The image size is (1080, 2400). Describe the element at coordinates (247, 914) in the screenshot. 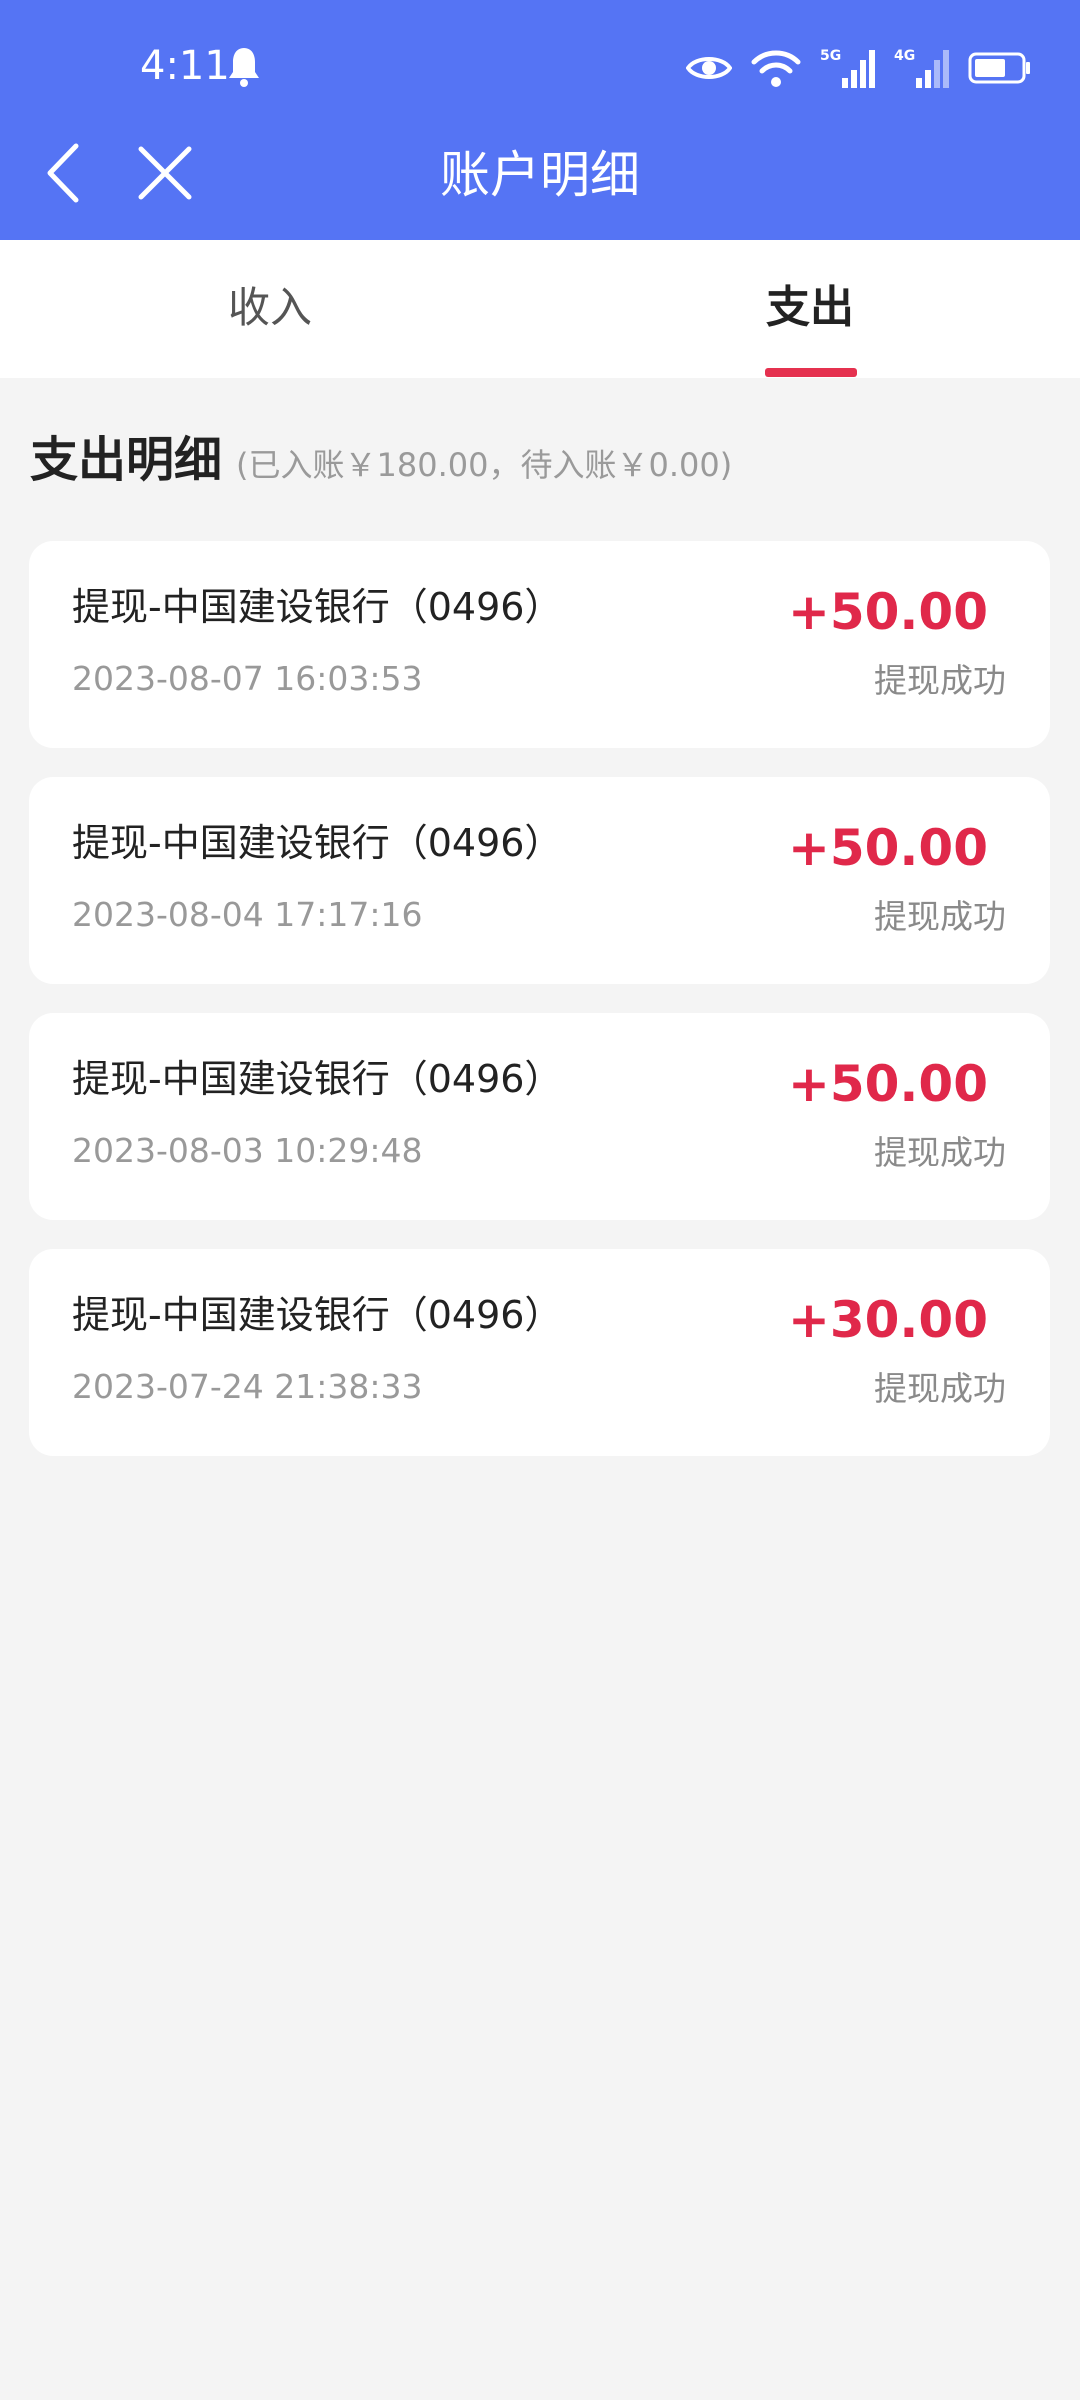

I see `record-time: 2023-08-04 17:17:16` at that location.